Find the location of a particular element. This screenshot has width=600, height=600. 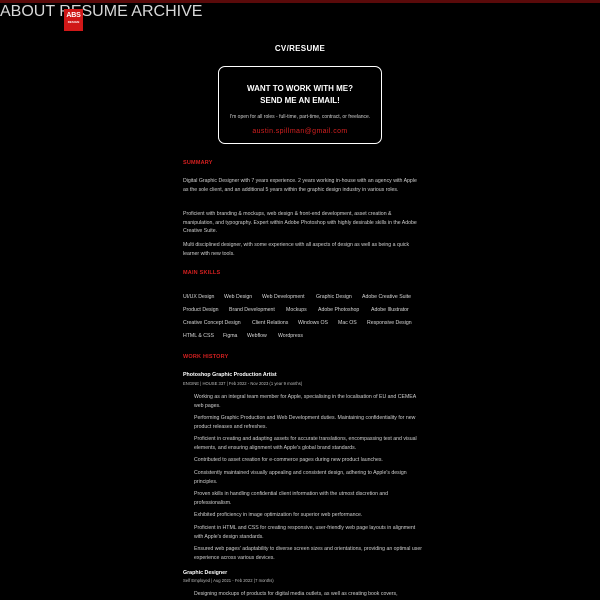

logo-subtext: DESIGN is located at coordinates (73, 22).